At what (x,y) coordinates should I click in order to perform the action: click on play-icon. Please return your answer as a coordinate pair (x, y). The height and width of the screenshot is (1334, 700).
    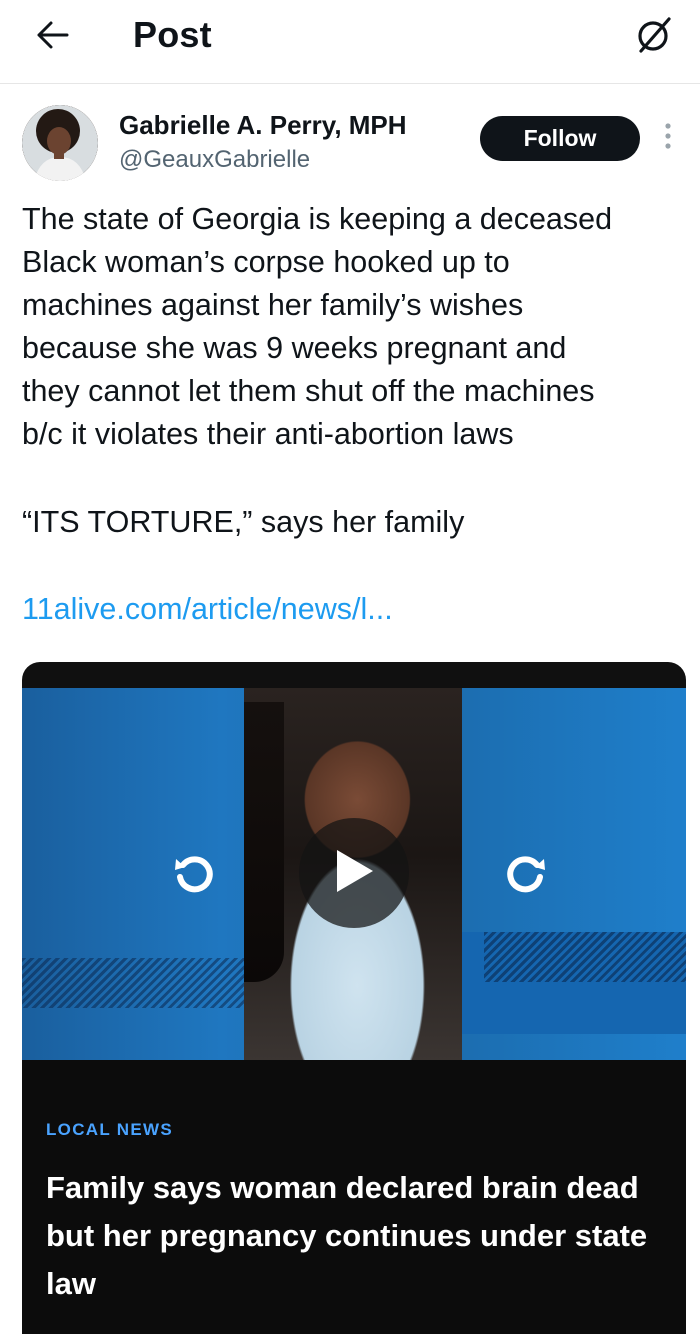
    Looking at the image, I should click on (354, 873).